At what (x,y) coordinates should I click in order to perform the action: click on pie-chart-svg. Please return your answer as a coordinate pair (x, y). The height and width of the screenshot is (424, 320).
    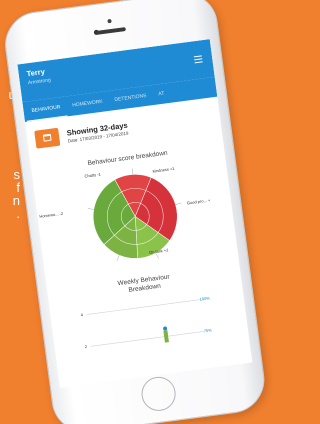
    Looking at the image, I should click on (134, 214).